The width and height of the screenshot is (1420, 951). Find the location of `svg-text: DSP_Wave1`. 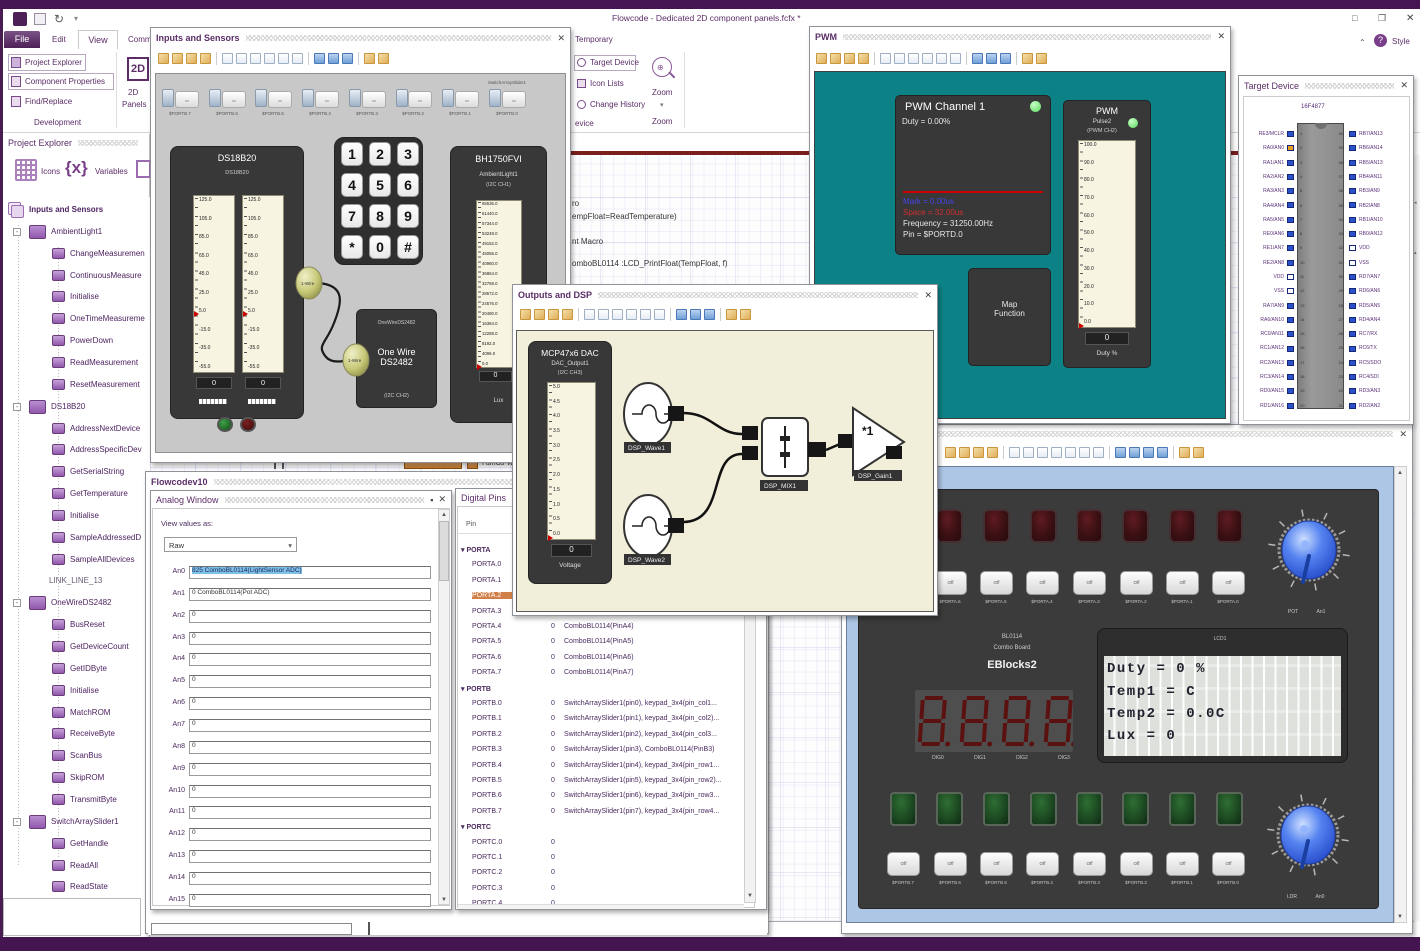

svg-text: DSP_Wave1 is located at coordinates (646, 448).